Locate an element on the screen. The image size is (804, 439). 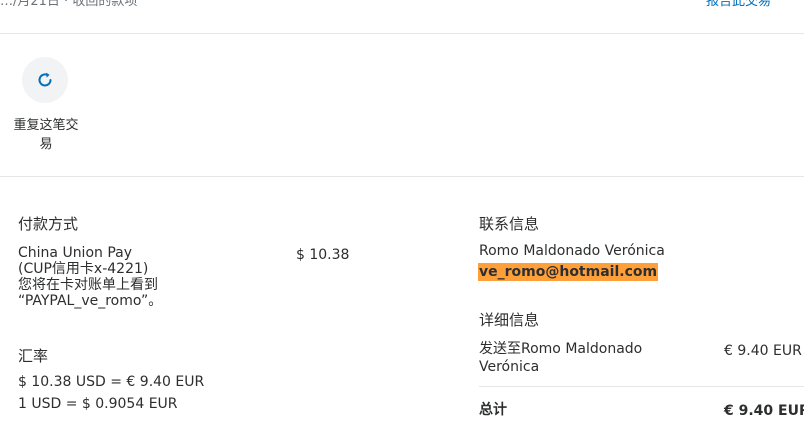
refresh-icon is located at coordinates (45, 79).